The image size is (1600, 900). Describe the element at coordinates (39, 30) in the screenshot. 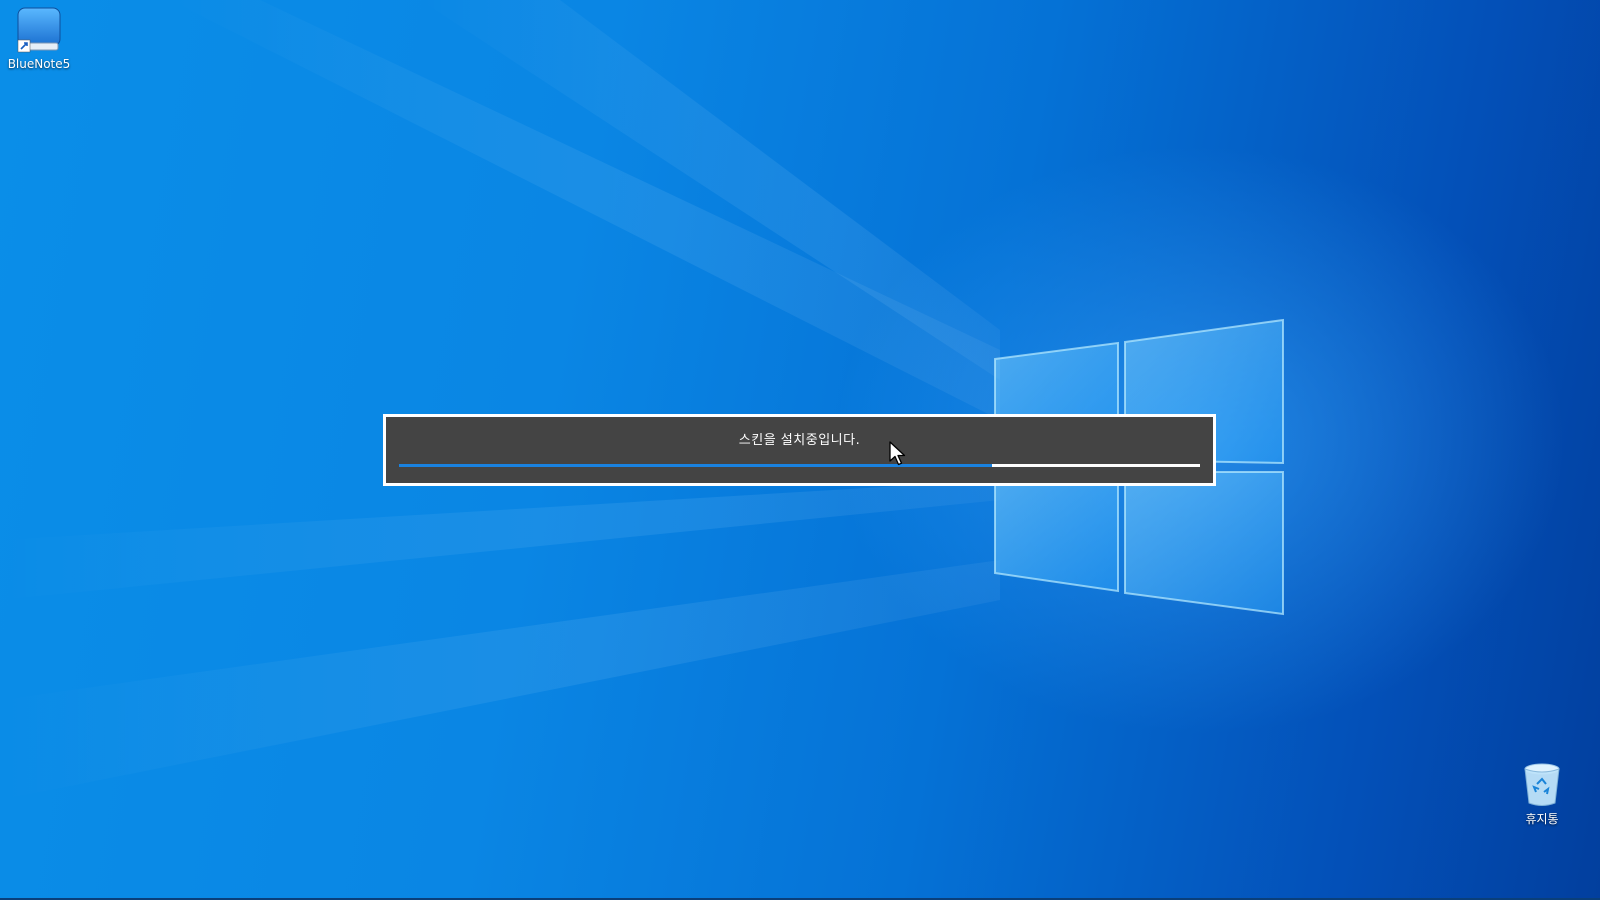

I see `bluenote-app-icon` at that location.